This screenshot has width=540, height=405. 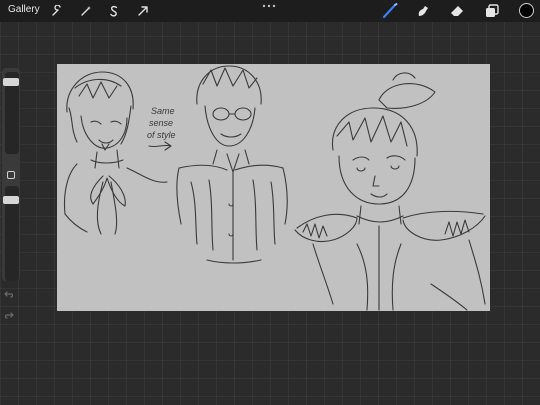 I want to click on left-sidebar, so click(x=11, y=174).